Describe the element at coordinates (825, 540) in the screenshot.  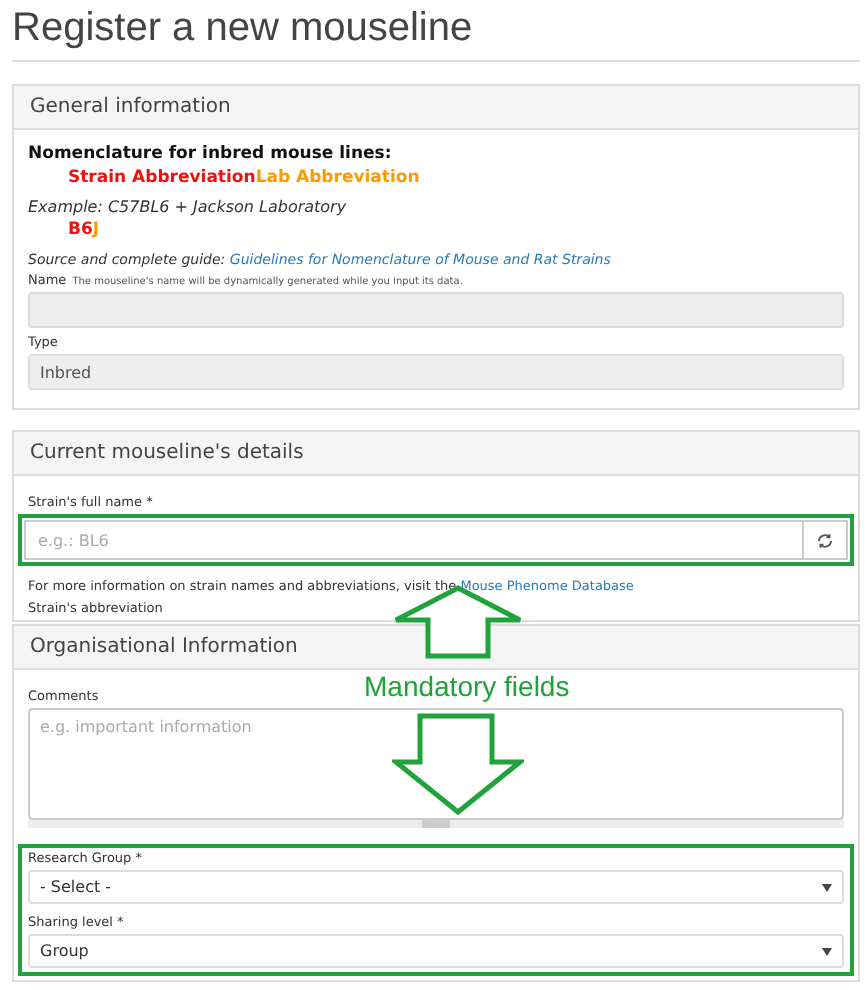
I see `refresh-icon` at that location.